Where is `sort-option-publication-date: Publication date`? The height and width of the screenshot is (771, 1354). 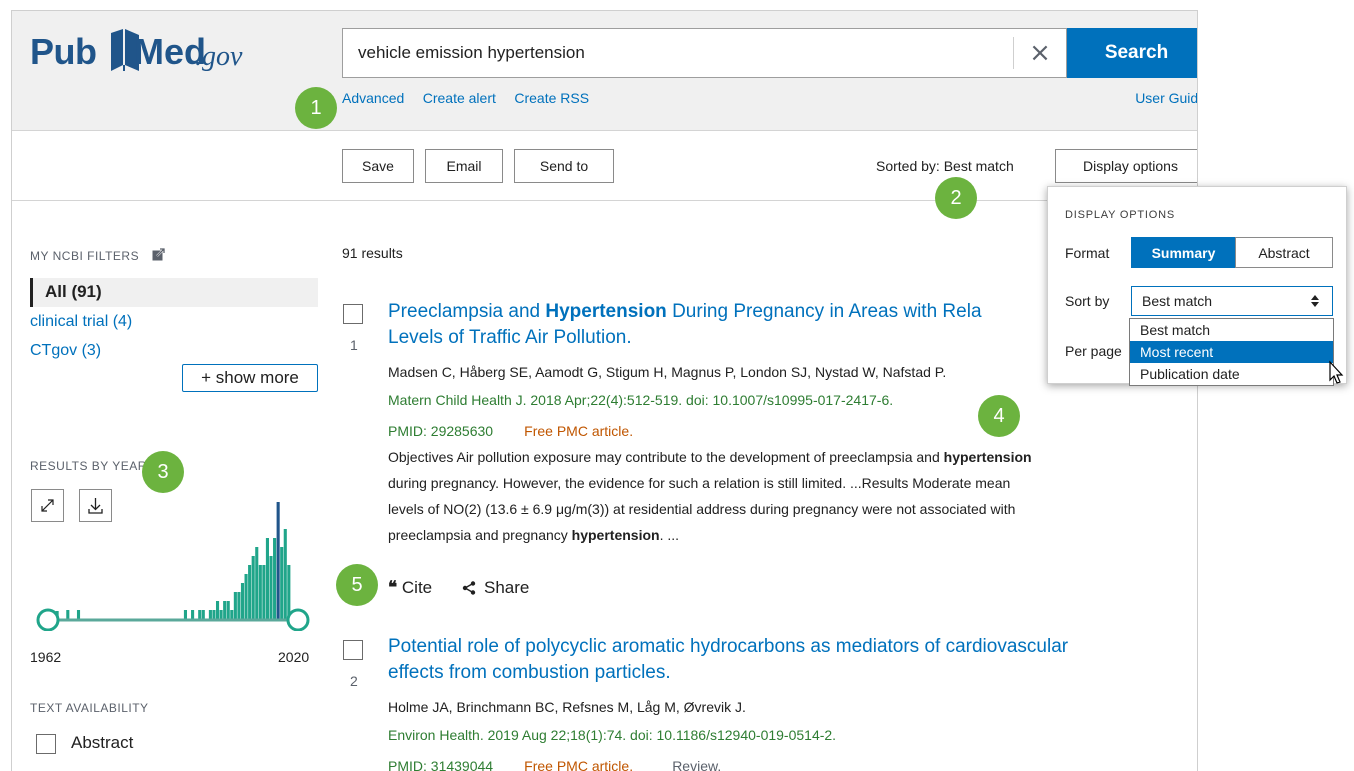
sort-option-publication-date: Publication date is located at coordinates (1231, 374).